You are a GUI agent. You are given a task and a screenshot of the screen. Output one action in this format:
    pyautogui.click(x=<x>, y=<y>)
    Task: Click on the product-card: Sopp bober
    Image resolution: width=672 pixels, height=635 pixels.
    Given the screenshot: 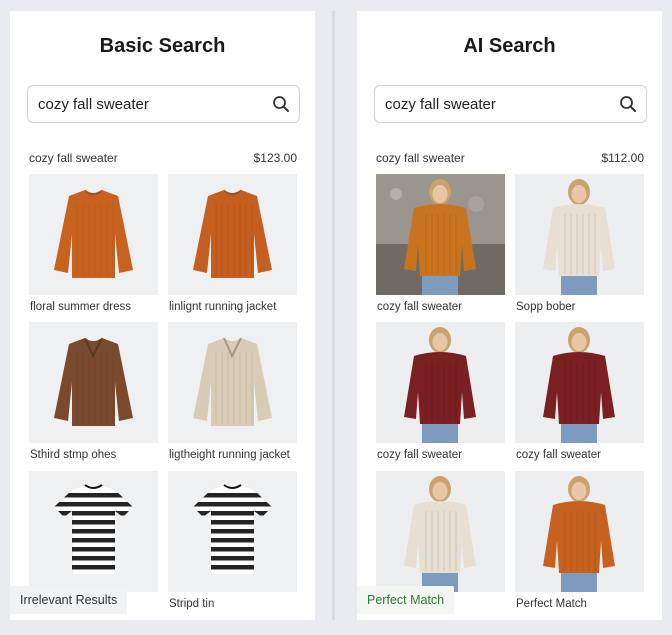 What is the action you would take?
    pyautogui.click(x=579, y=243)
    